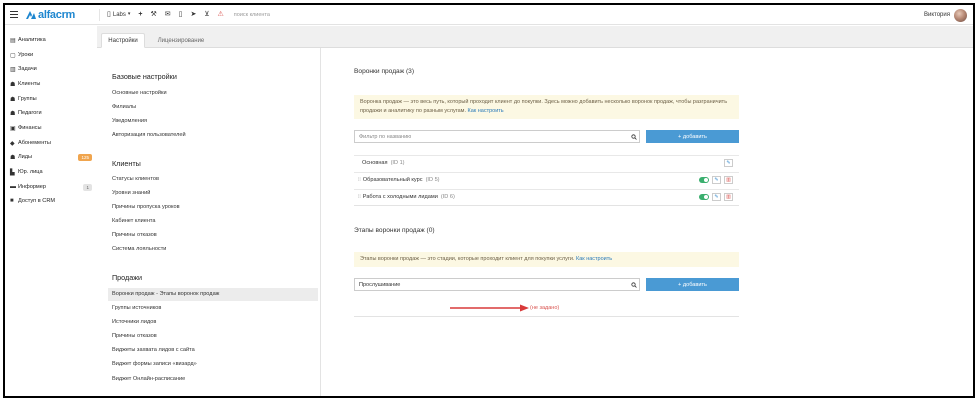  What do you see at coordinates (546, 162) in the screenshot?
I see `table-row: Основная (ID 1) ✎` at bounding box center [546, 162].